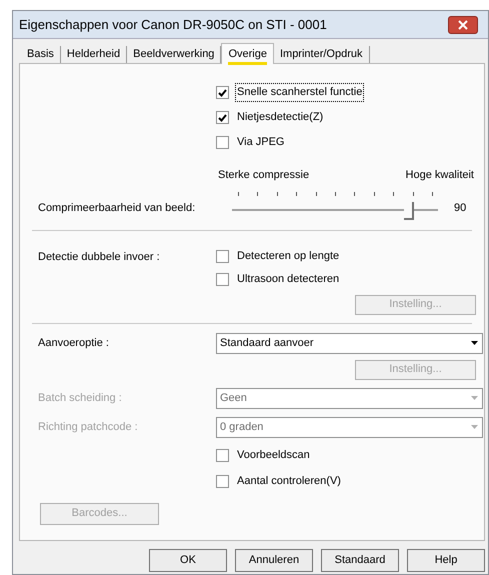 This screenshot has width=489, height=575. I want to click on checkbox: Voorbeeldscan, so click(350, 455).